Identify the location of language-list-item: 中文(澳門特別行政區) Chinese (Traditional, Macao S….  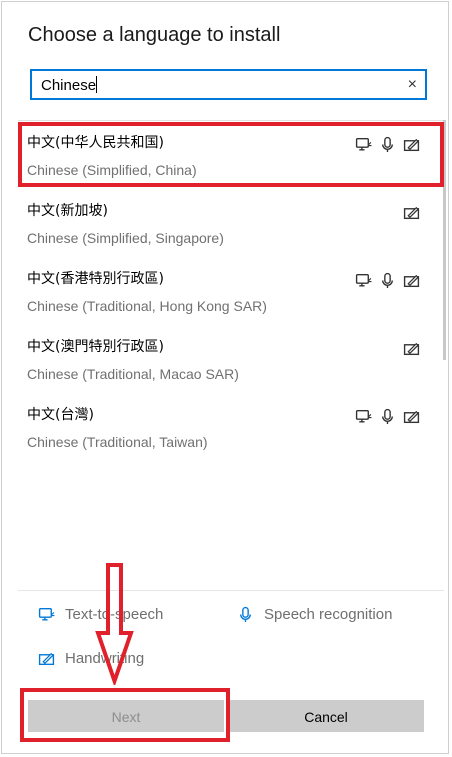
(223, 359).